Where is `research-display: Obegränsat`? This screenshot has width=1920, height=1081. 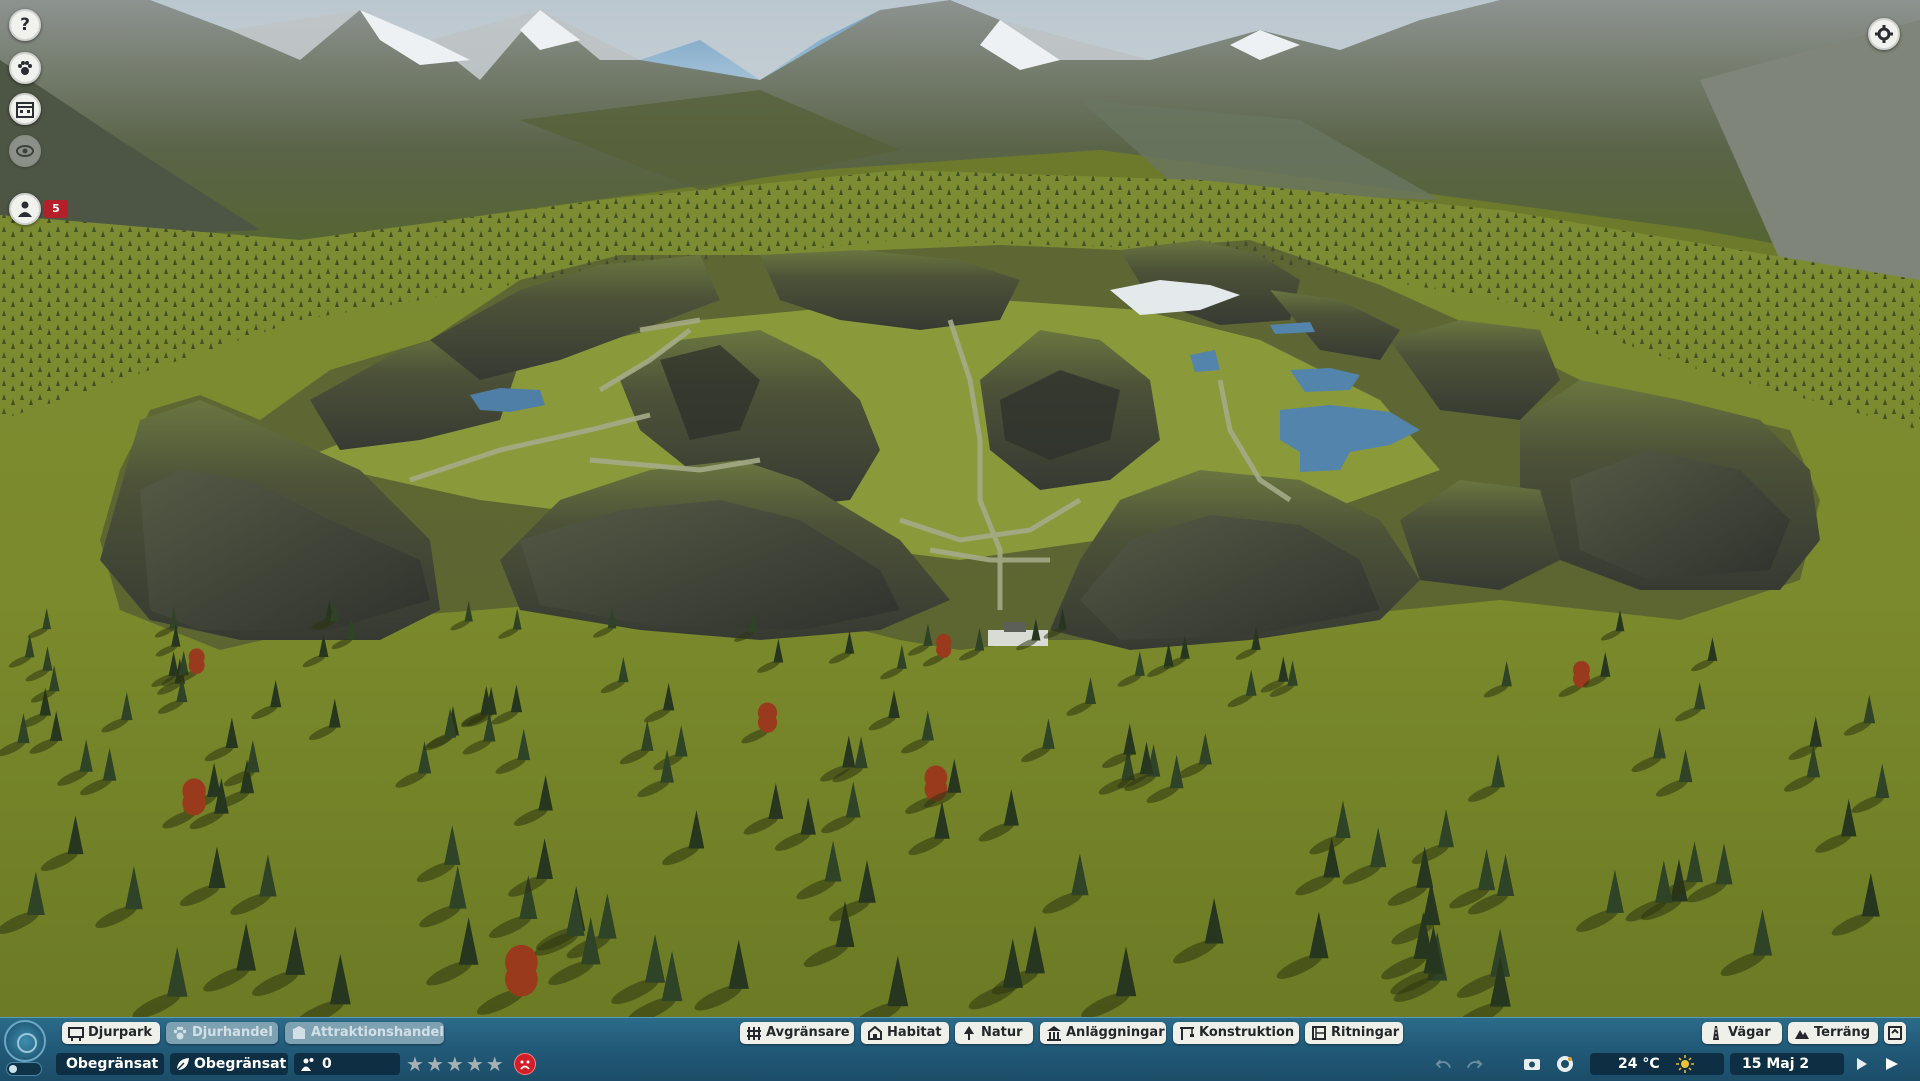
research-display: Obegränsat is located at coordinates (229, 1064).